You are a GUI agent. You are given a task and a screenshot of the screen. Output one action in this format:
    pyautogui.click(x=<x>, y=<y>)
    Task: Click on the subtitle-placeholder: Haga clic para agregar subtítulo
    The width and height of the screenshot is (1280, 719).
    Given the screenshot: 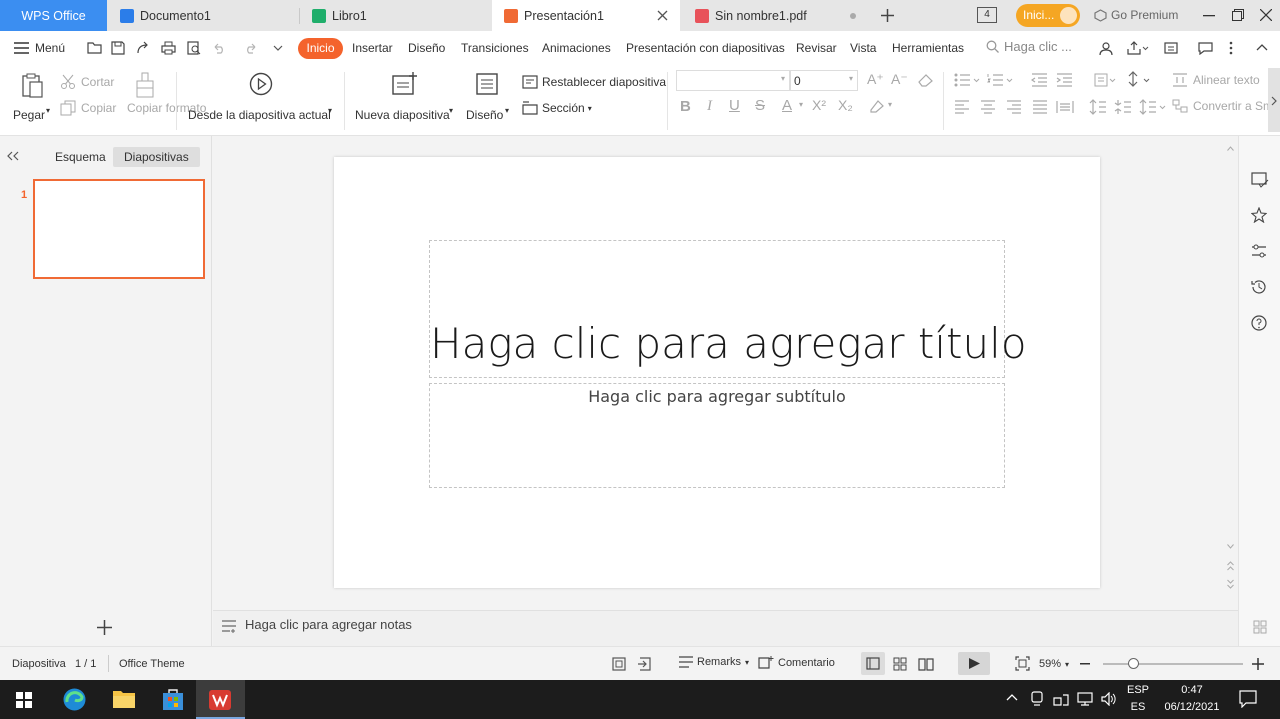 What is the action you would take?
    pyautogui.click(x=717, y=435)
    